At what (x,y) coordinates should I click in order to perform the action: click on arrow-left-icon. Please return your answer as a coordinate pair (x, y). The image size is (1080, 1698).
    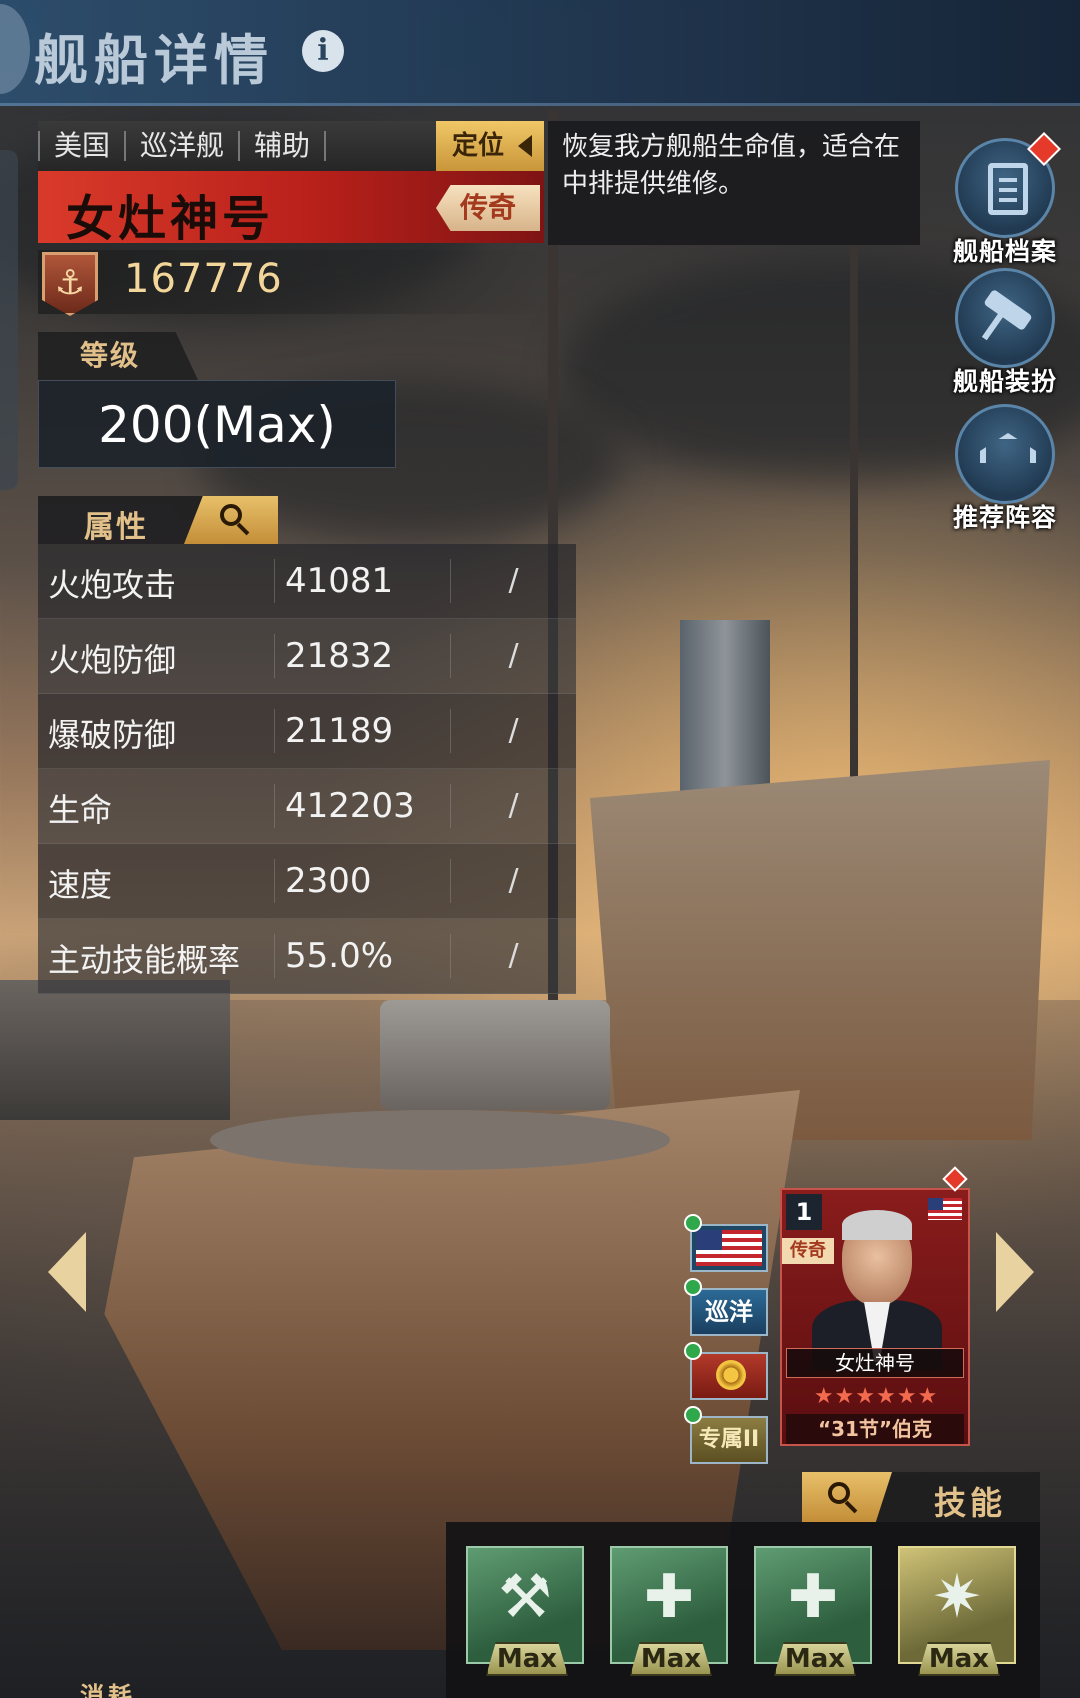
    Looking at the image, I should click on (525, 146).